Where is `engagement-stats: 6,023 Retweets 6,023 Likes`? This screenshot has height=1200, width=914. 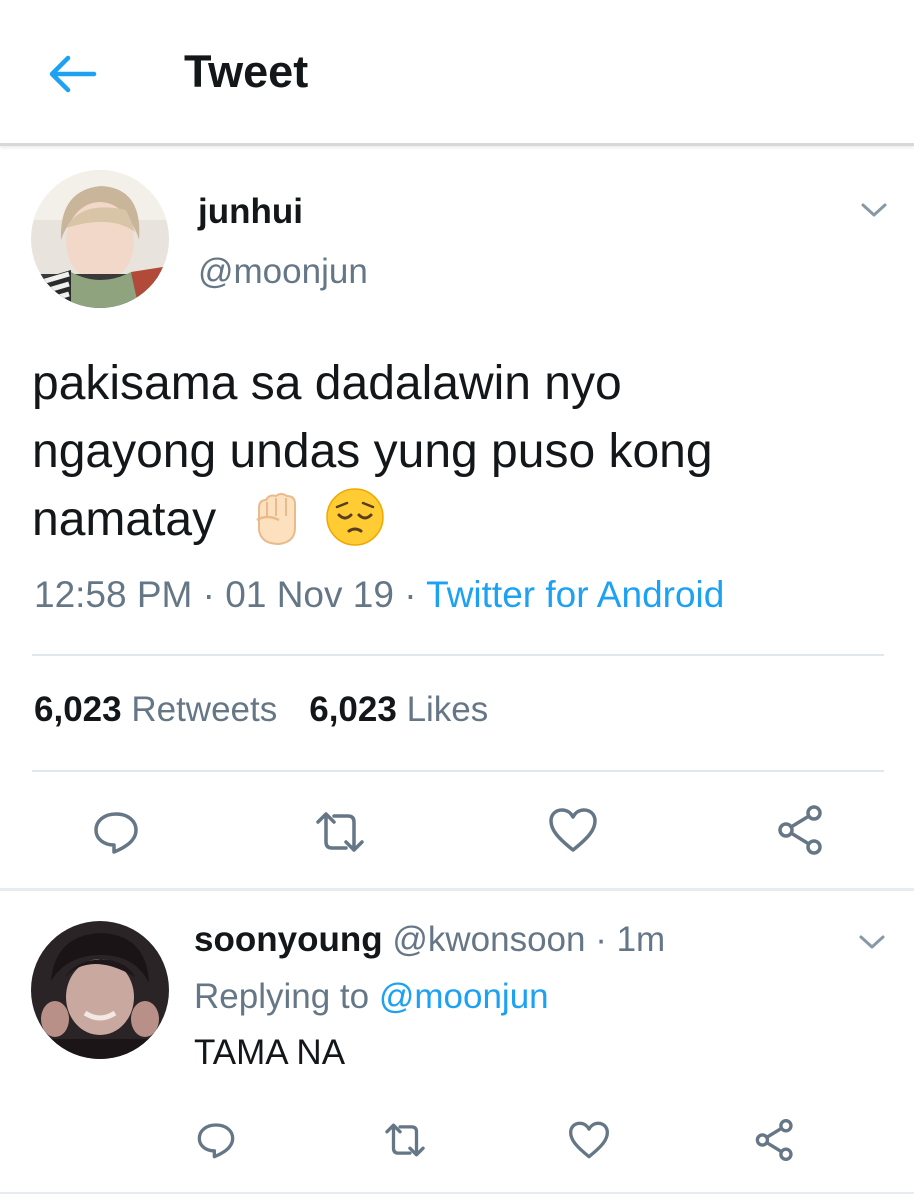
engagement-stats: 6,023 Retweets 6,023 Likes is located at coordinates (261, 710).